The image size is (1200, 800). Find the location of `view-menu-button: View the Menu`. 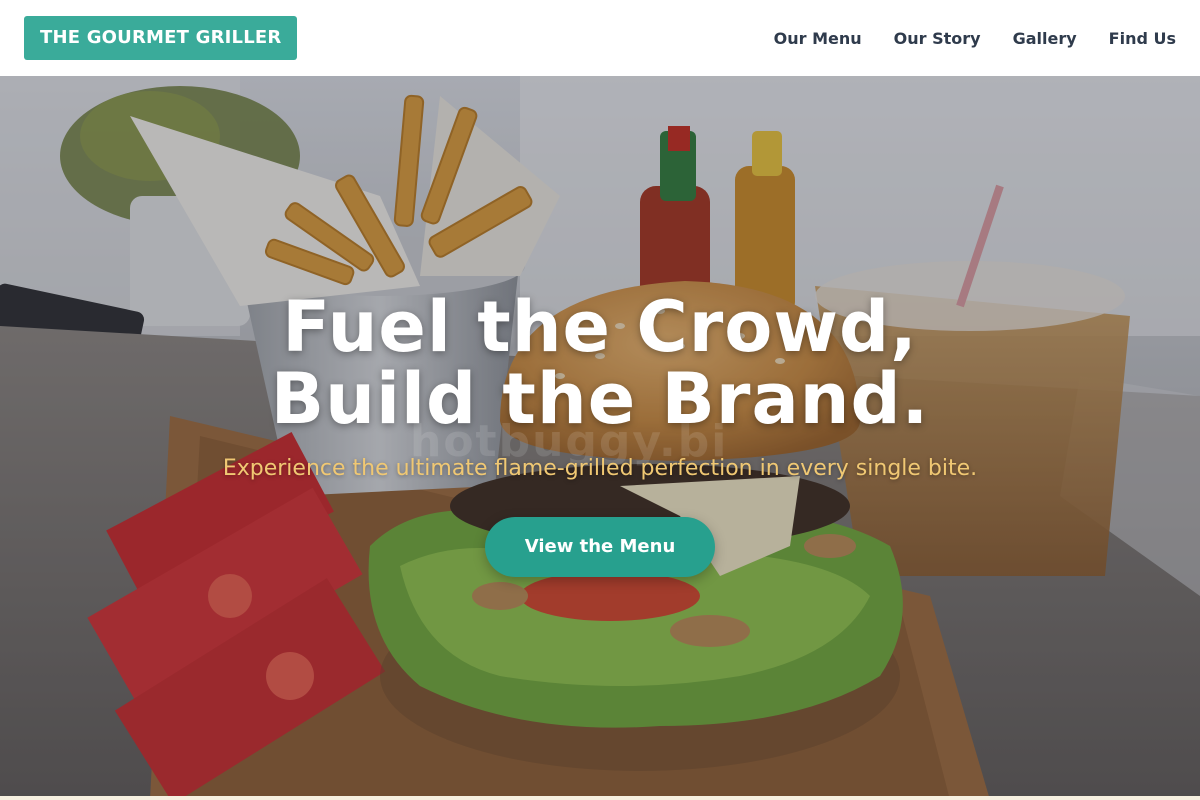

view-menu-button: View the Menu is located at coordinates (600, 547).